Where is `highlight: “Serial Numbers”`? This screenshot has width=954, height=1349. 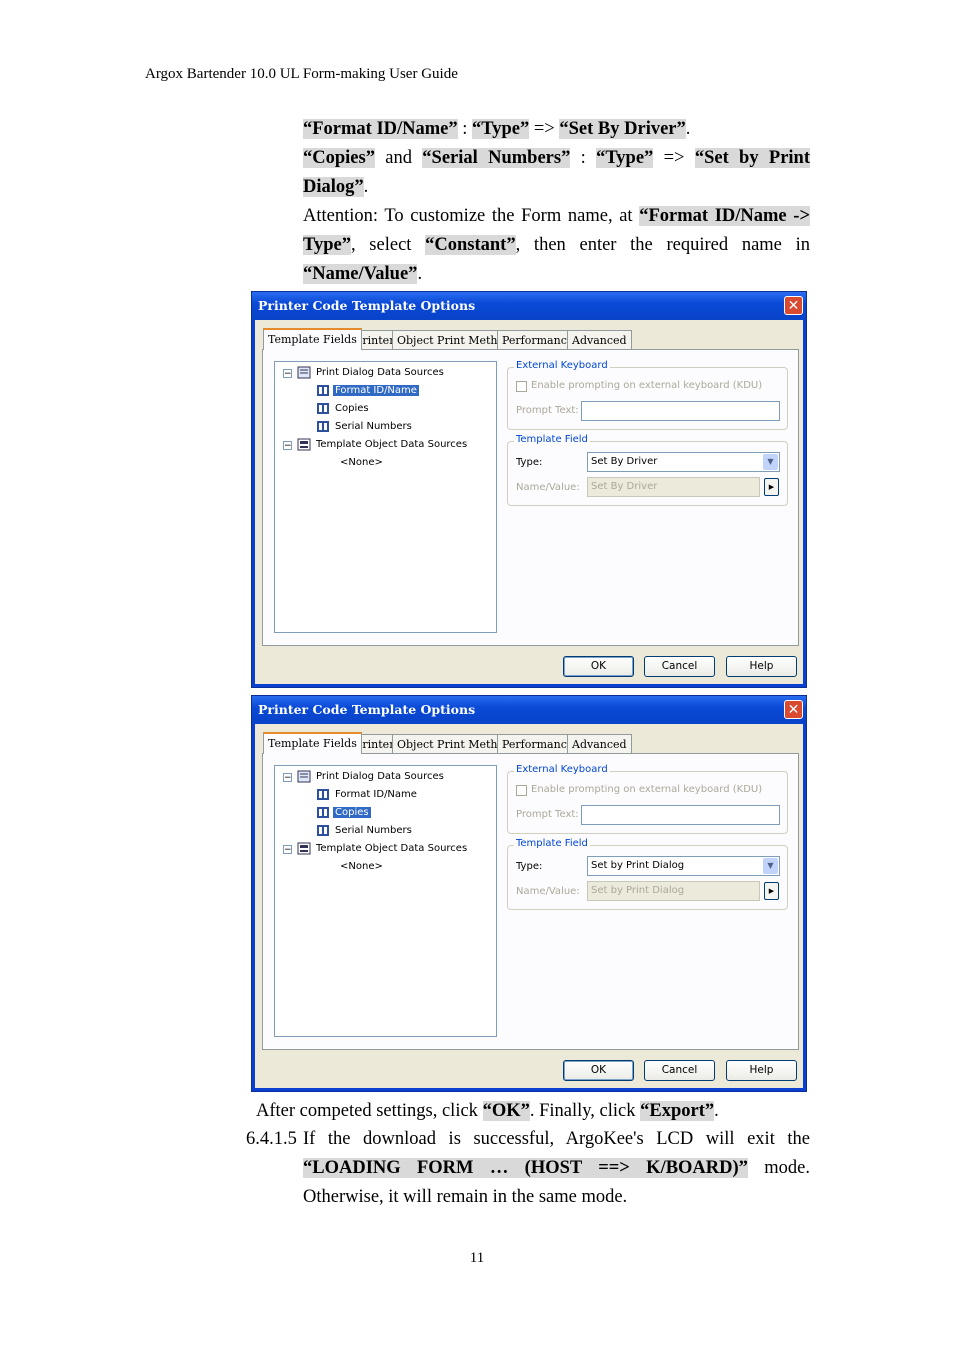 highlight: “Serial Numbers” is located at coordinates (496, 158).